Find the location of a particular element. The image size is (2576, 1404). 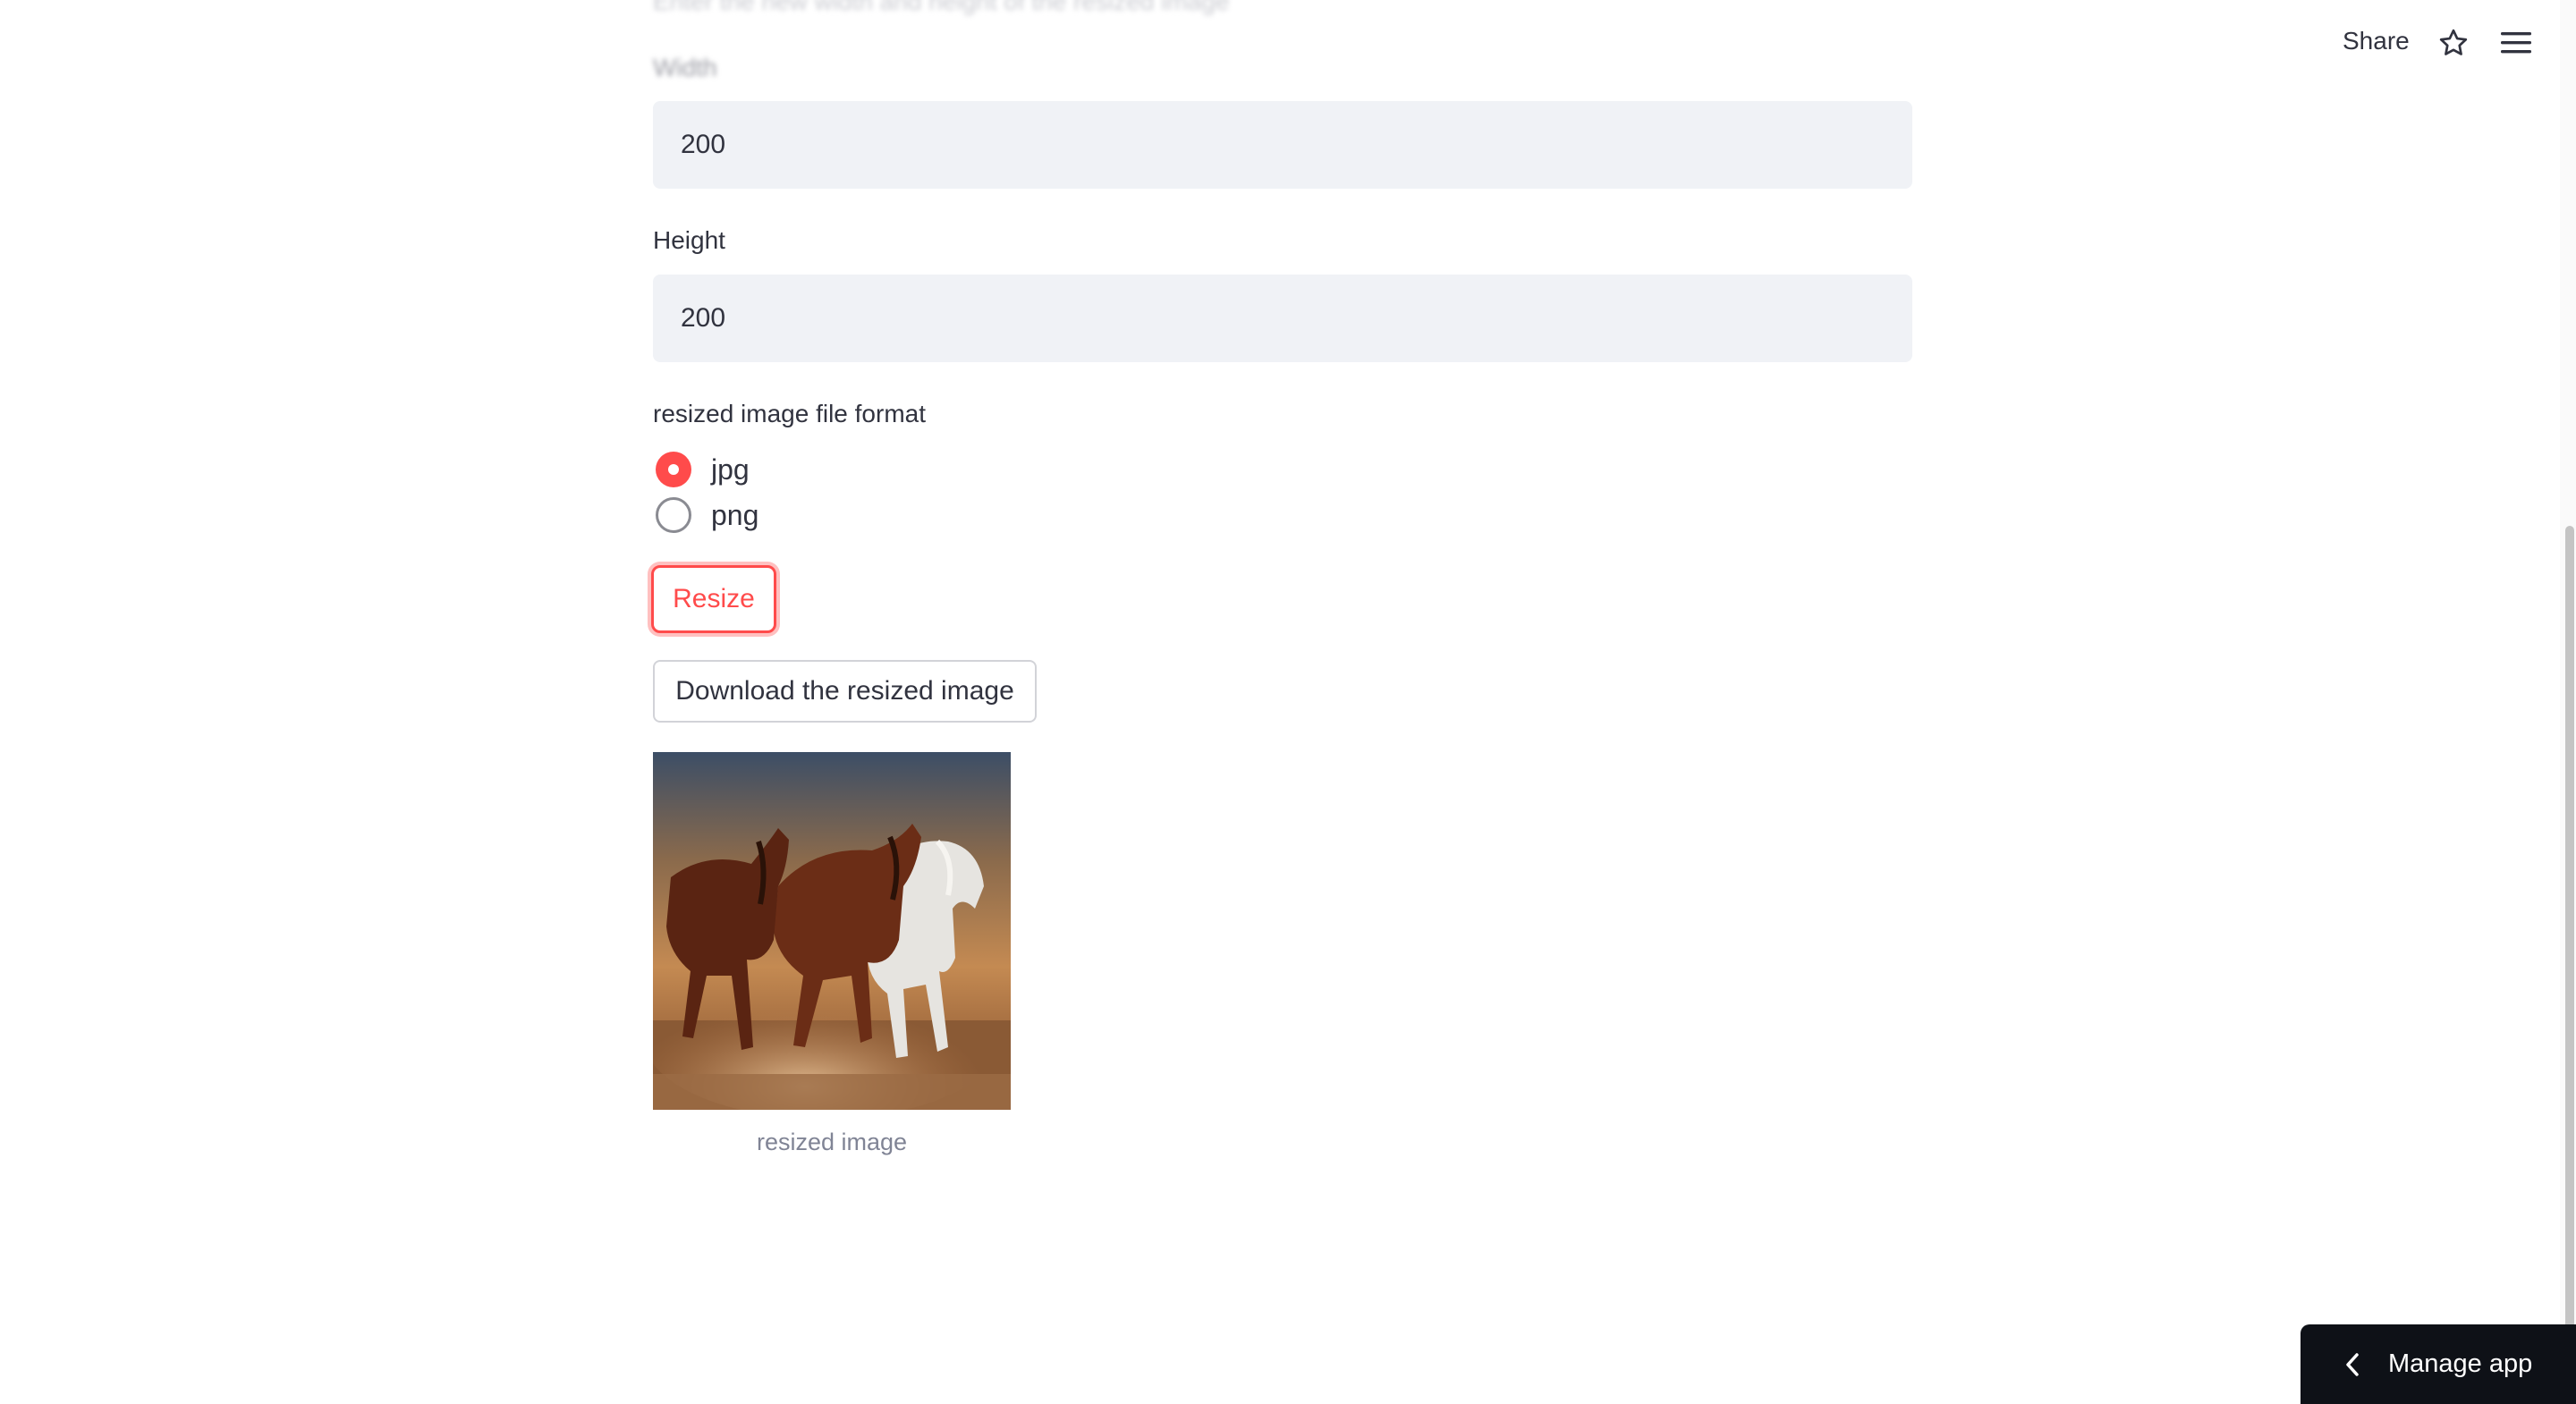

height-label: Height is located at coordinates (689, 240).